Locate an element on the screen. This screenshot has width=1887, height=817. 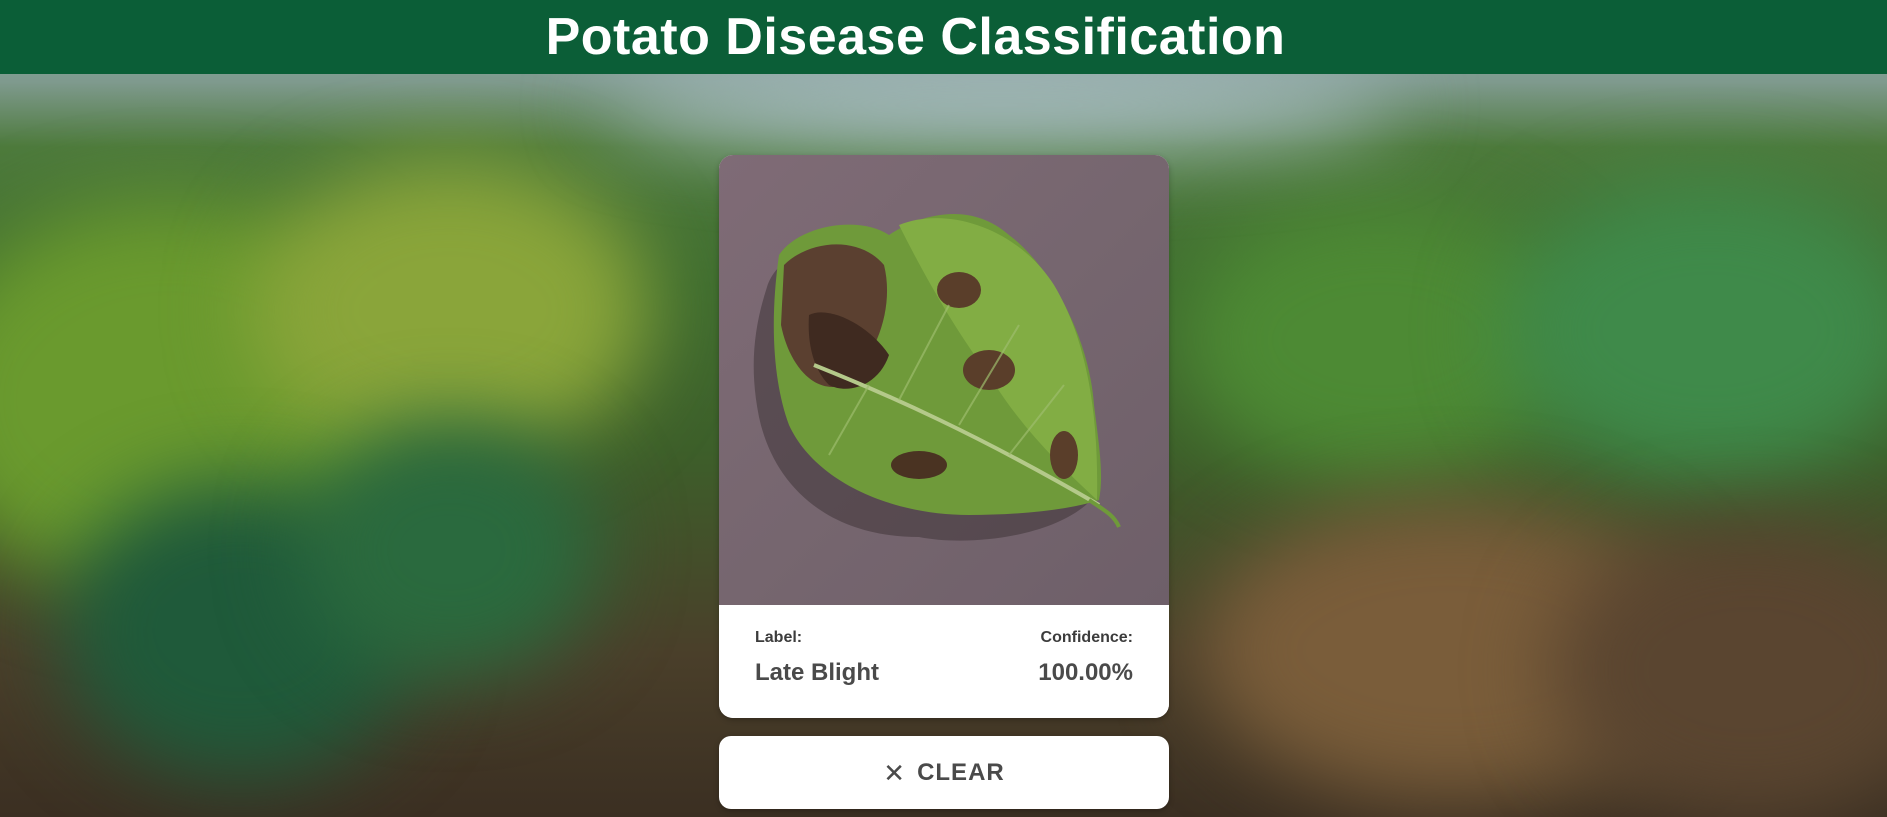
app-header: Potato Disease Classification is located at coordinates (943, 37).